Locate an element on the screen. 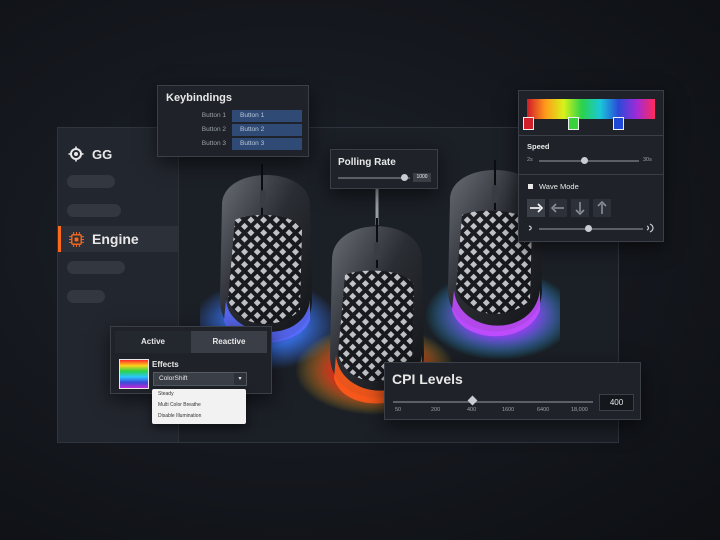 The width and height of the screenshot is (720, 540). wave-mode-checkbox is located at coordinates (530, 186).